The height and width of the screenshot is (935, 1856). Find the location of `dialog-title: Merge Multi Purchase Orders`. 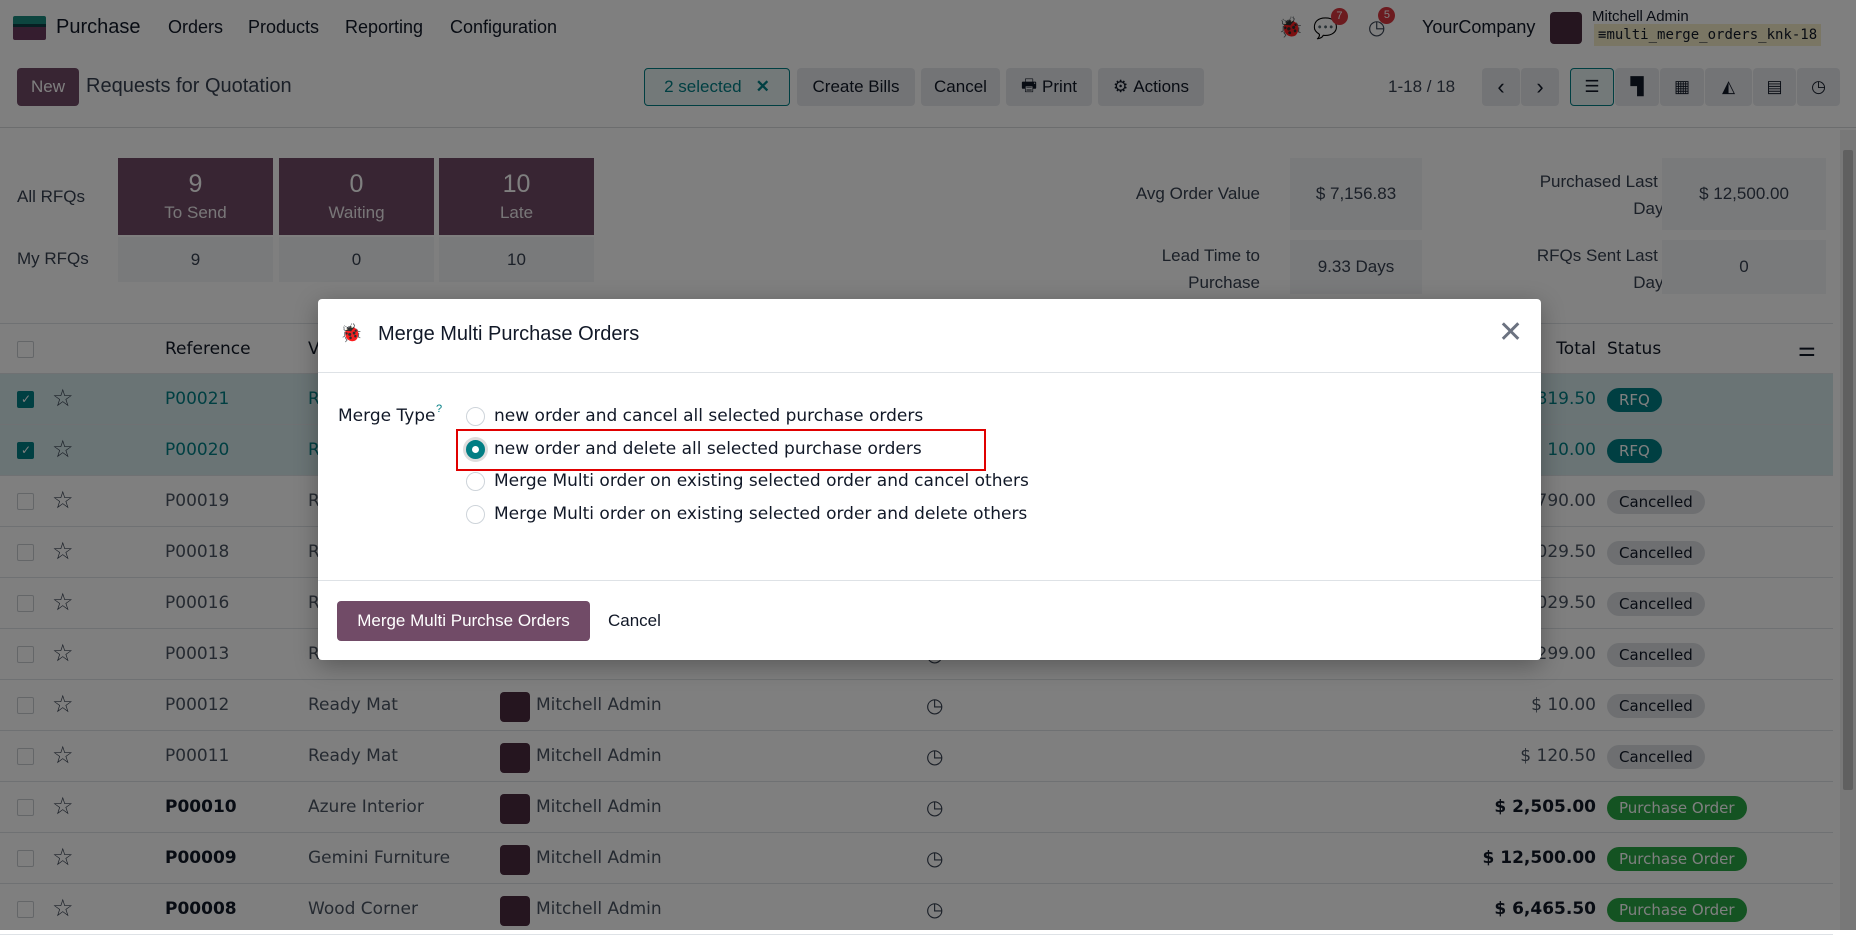

dialog-title: Merge Multi Purchase Orders is located at coordinates (509, 334).